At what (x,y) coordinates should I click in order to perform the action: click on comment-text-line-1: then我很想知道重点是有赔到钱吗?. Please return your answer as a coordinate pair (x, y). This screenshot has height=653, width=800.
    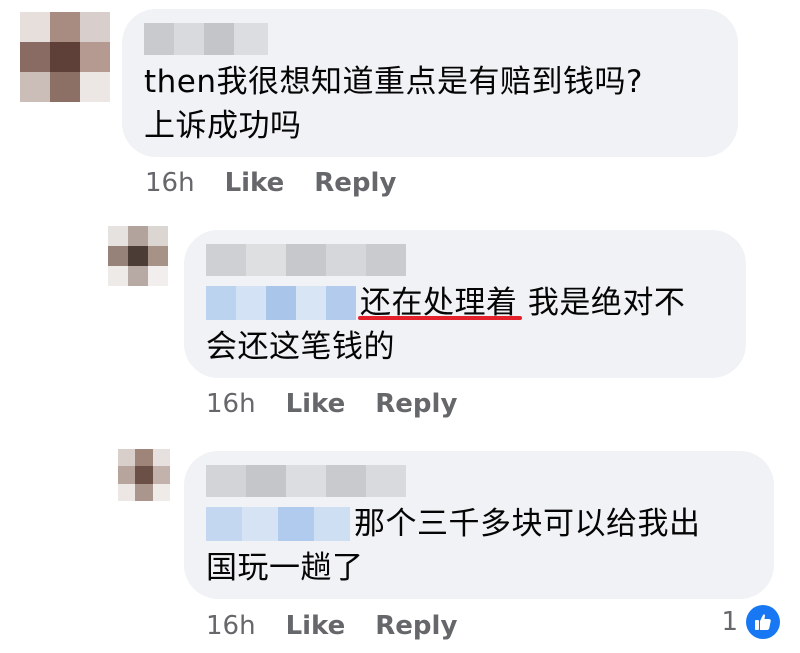
    Looking at the image, I should click on (393, 82).